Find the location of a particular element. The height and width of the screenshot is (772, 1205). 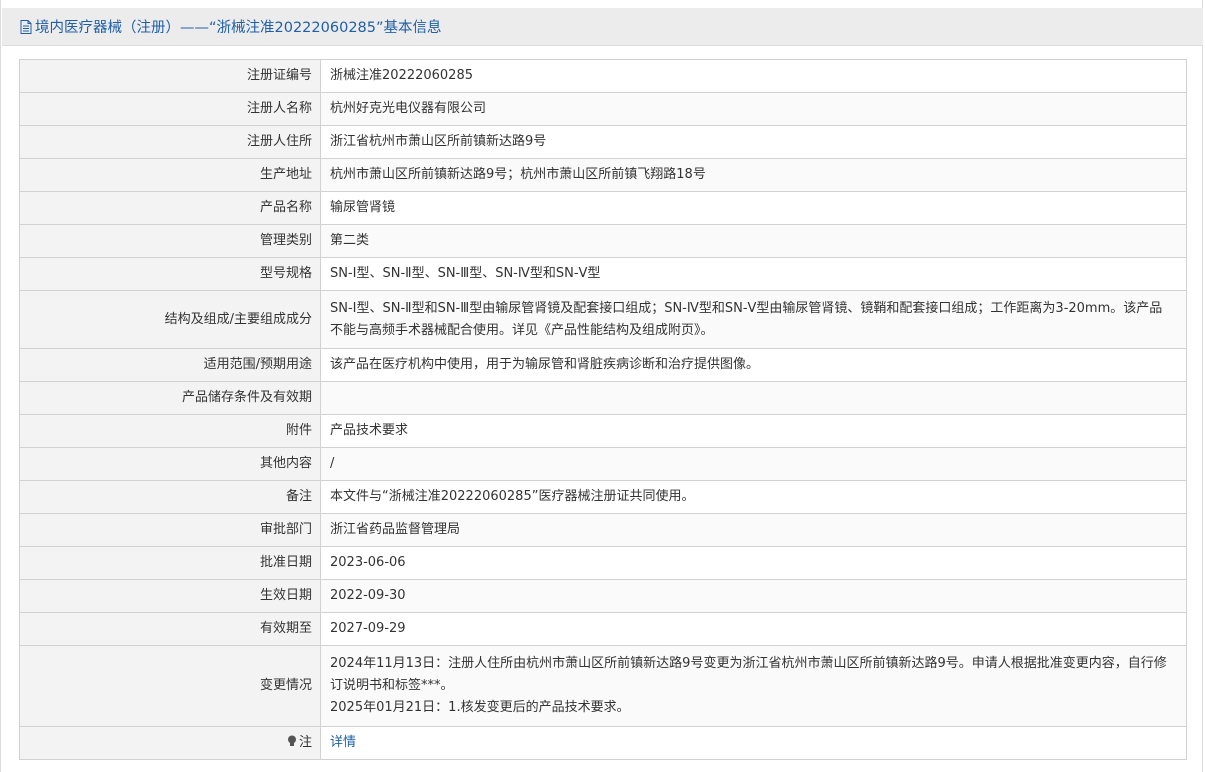

row-value: 浙江省药品监督管理局 is located at coordinates (753, 530).